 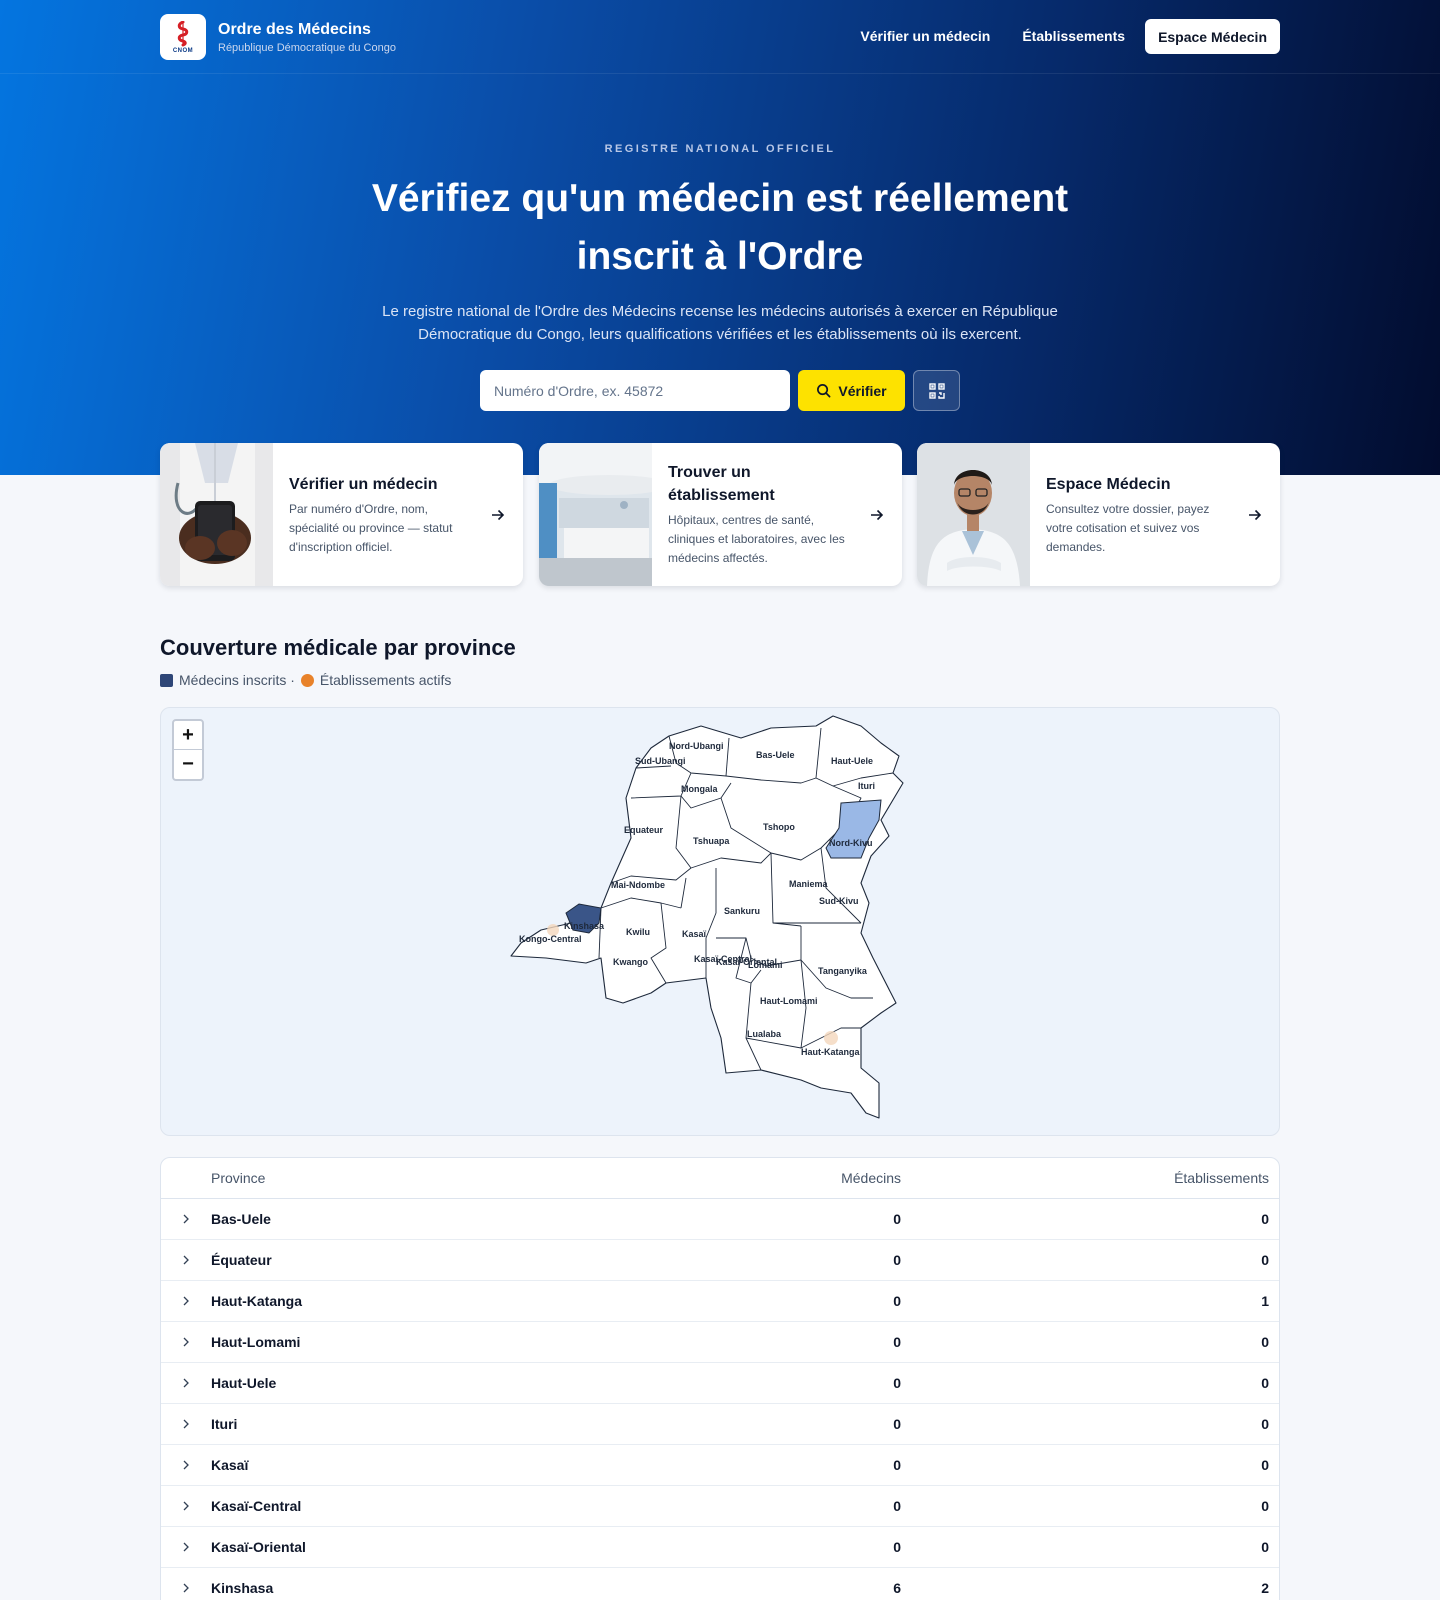 What do you see at coordinates (241, 1260) in the screenshot?
I see `province-name: Équateur` at bounding box center [241, 1260].